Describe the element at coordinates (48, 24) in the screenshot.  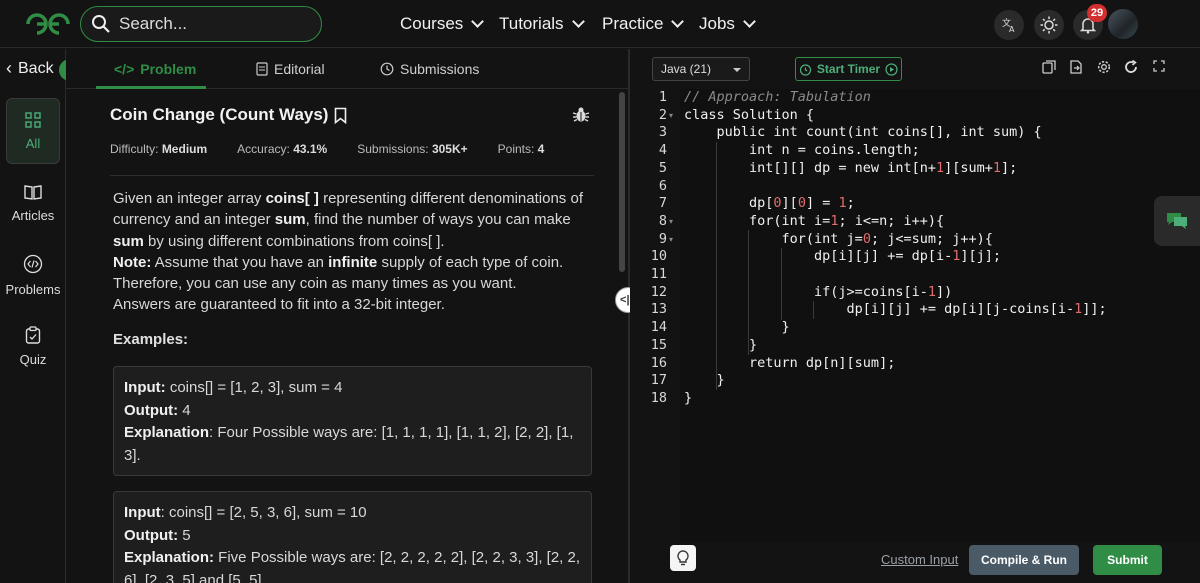
I see `gfg-logo` at that location.